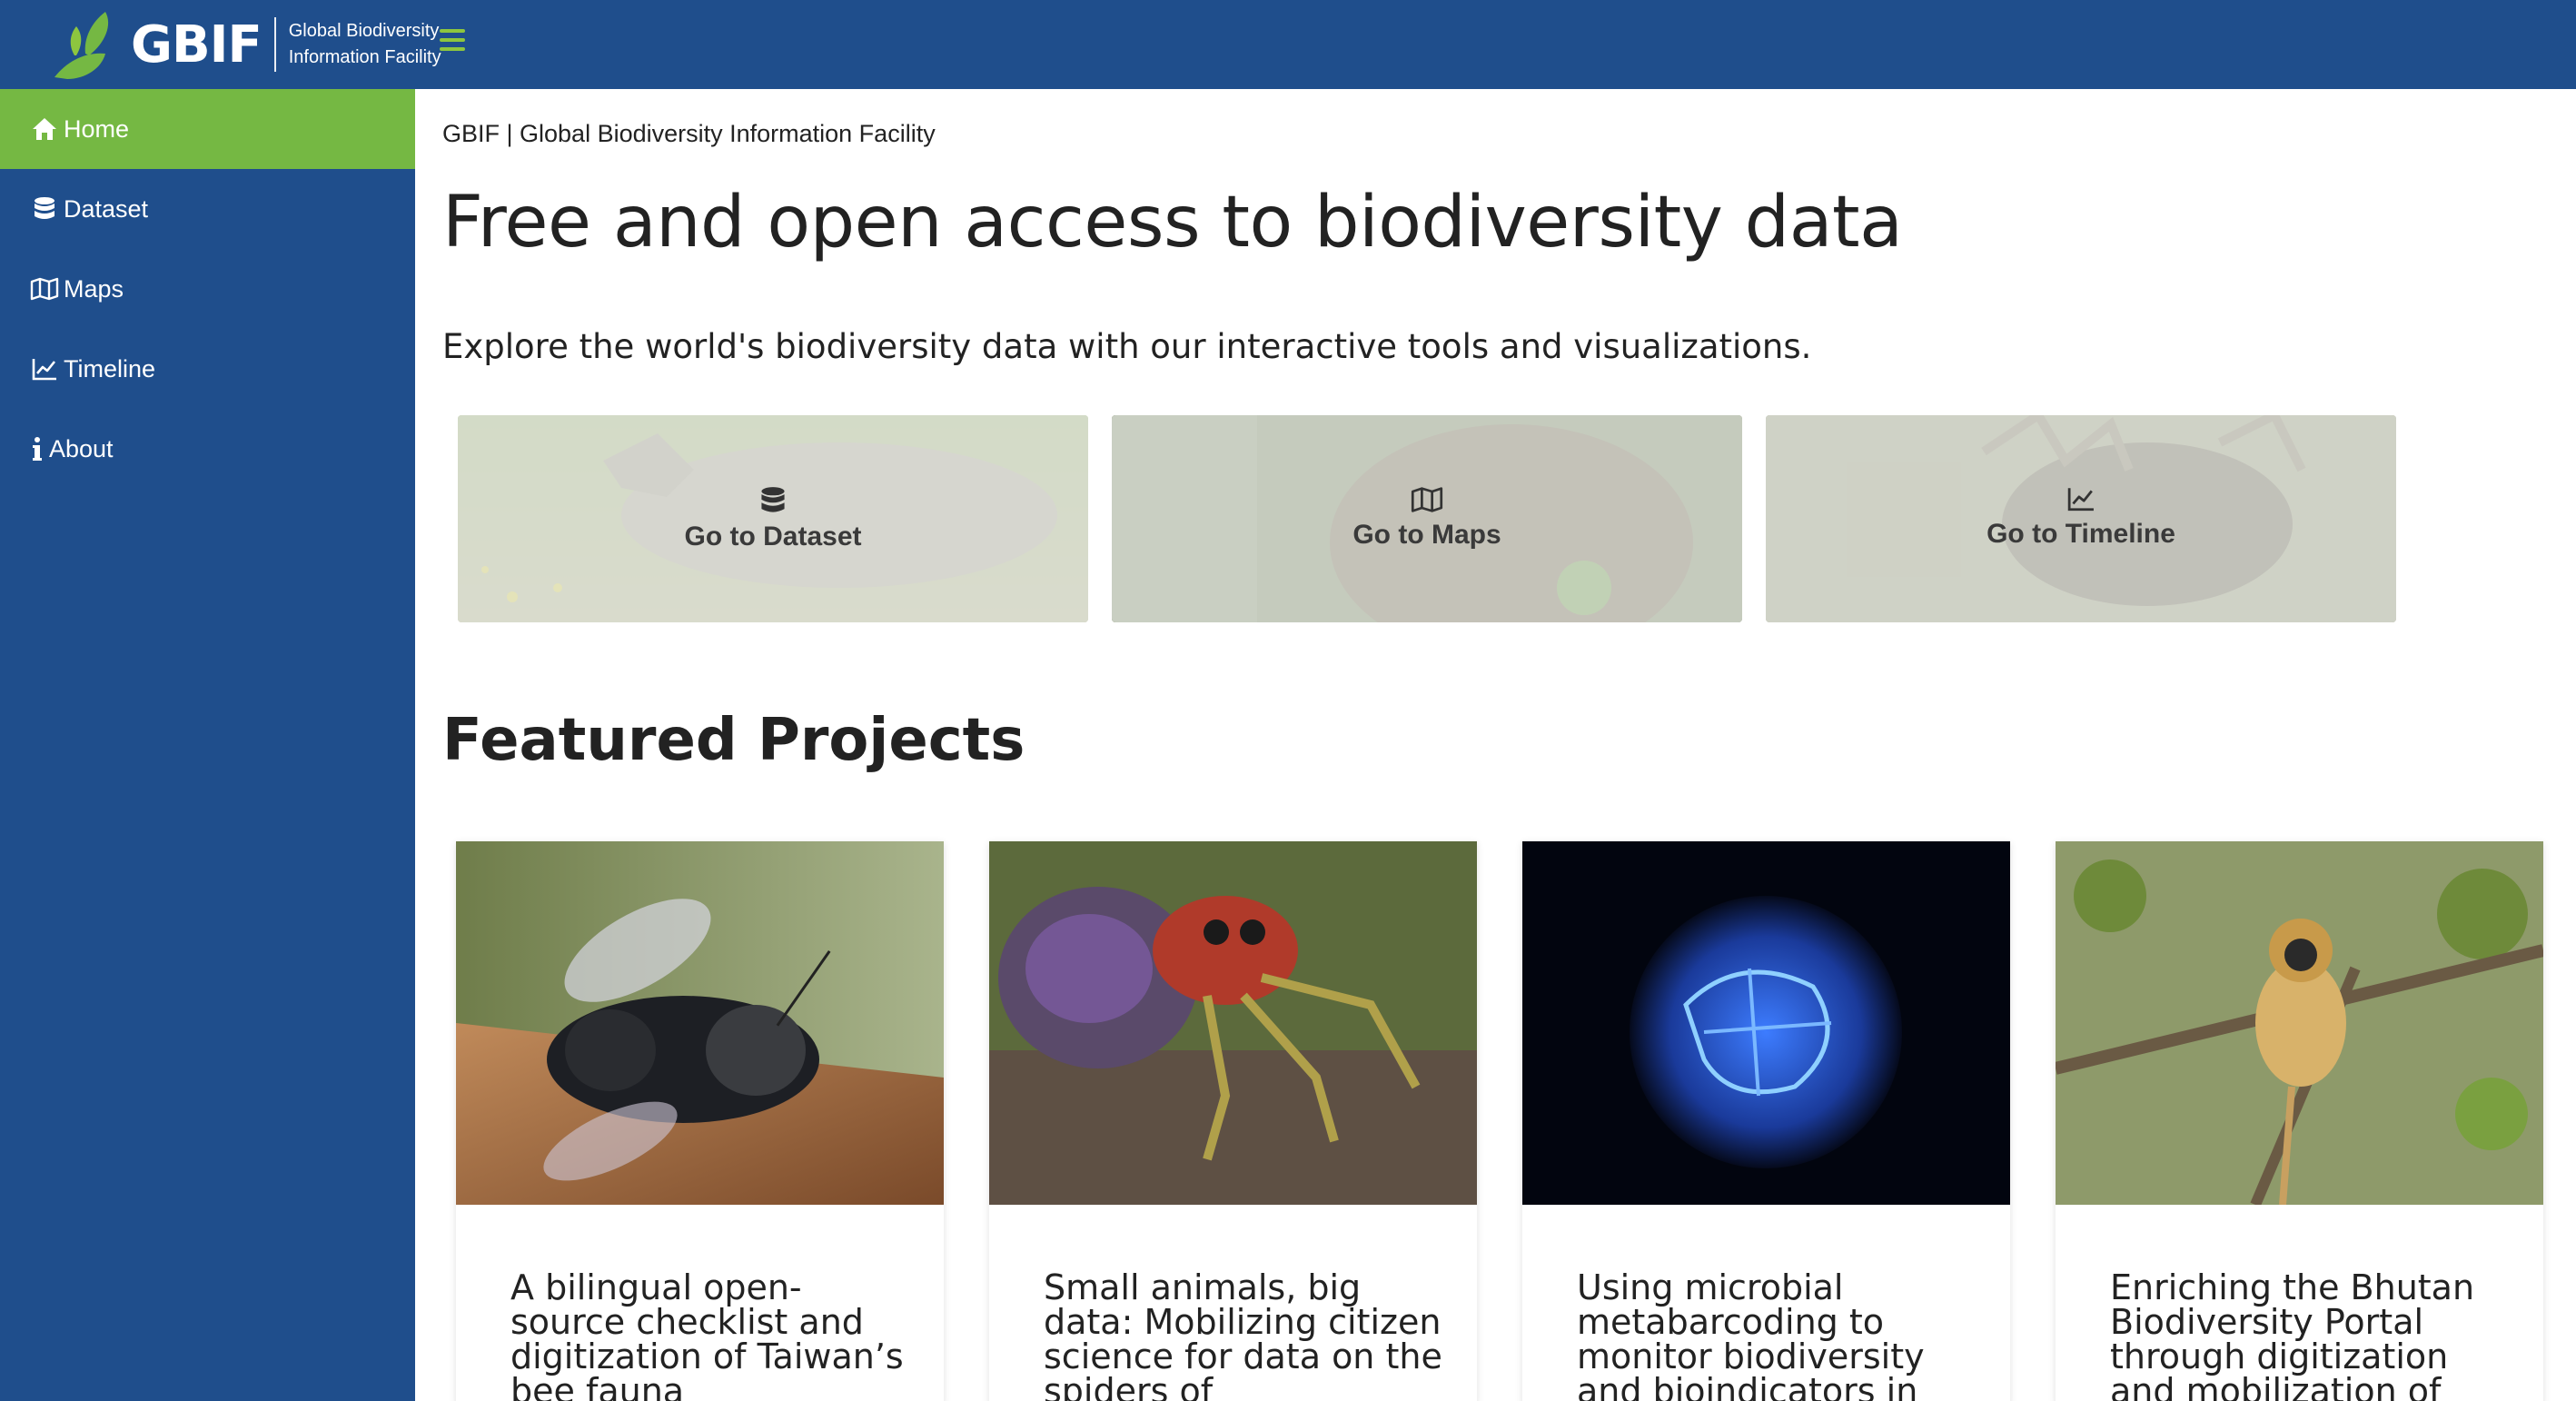 This screenshot has height=1401, width=2576. Describe the element at coordinates (81, 46) in the screenshot. I see `leaf-logo-icon` at that location.